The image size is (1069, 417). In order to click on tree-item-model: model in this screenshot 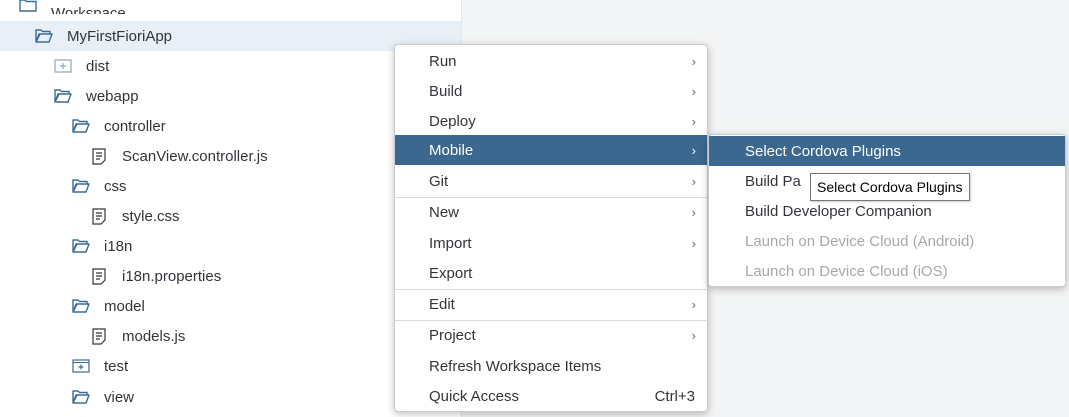, I will do `click(230, 306)`.